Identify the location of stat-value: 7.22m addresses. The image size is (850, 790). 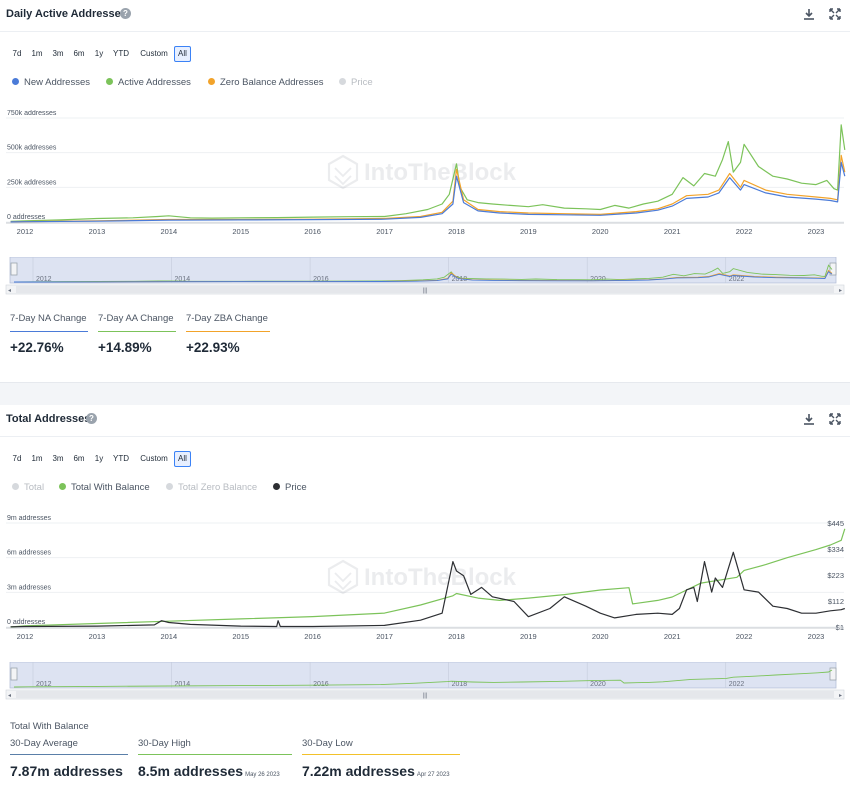
(358, 771).